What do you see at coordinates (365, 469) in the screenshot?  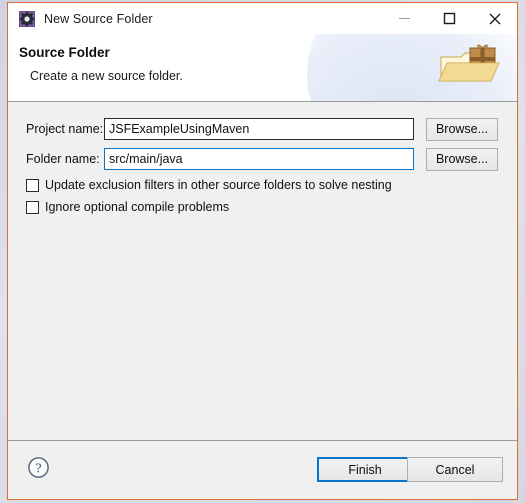 I see `finish-button: Finish` at bounding box center [365, 469].